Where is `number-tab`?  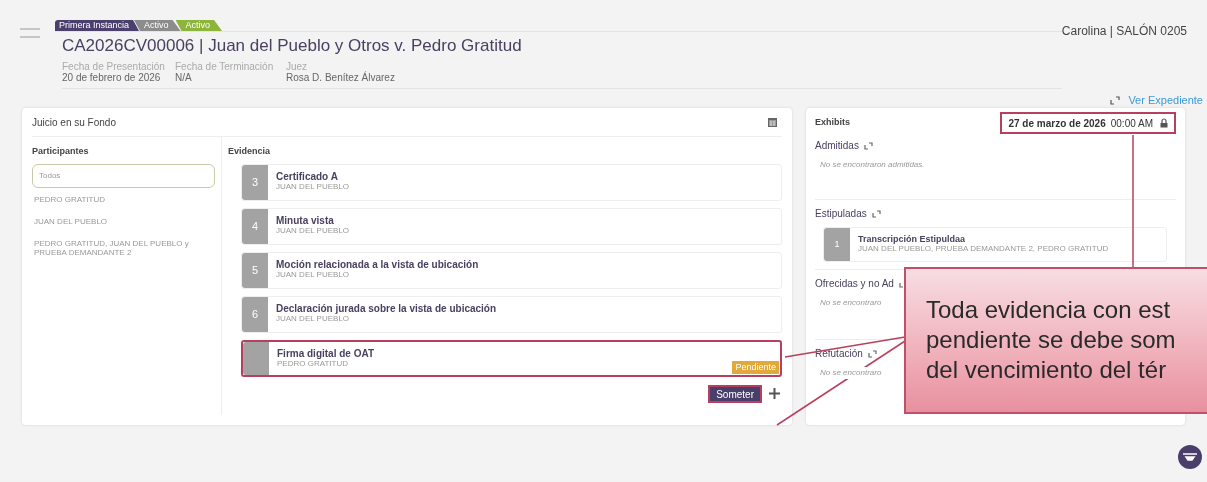 number-tab is located at coordinates (256, 358).